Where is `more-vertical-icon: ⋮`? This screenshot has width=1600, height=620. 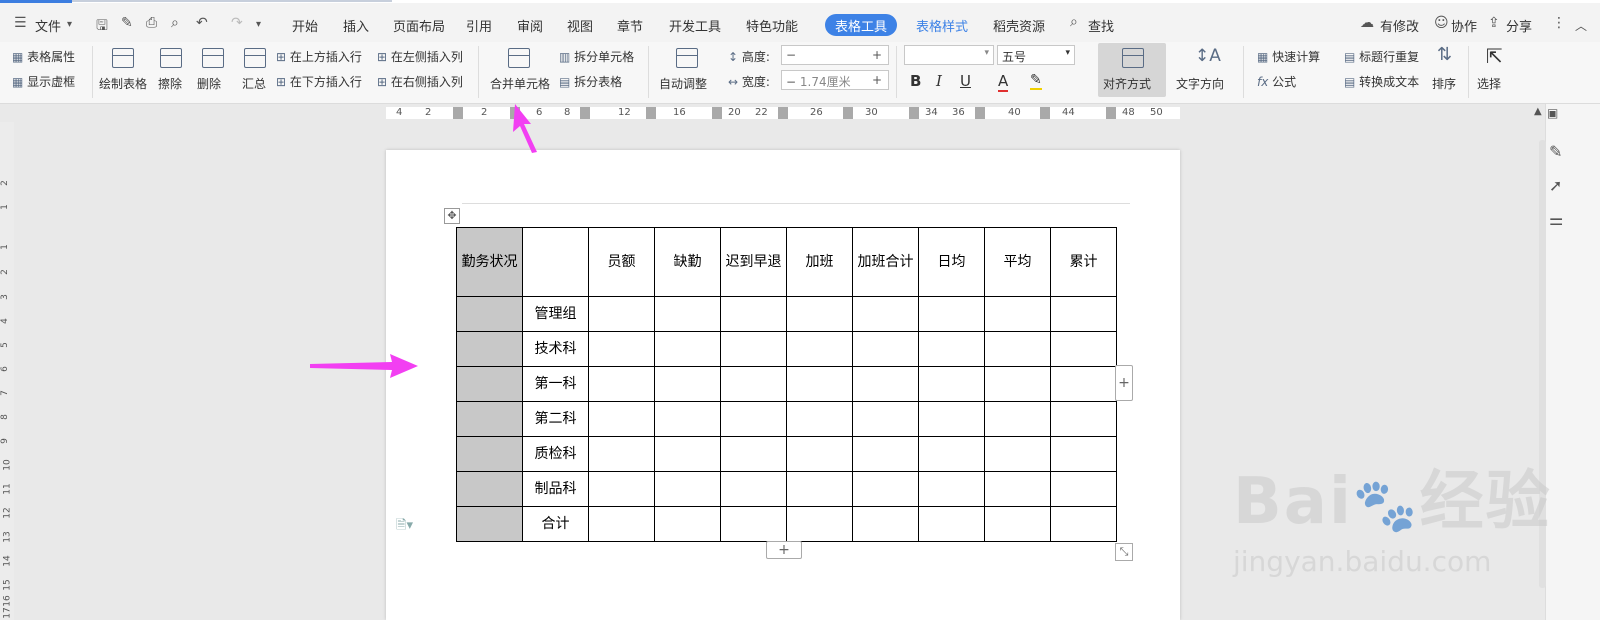
more-vertical-icon: ⋮ is located at coordinates (1559, 23).